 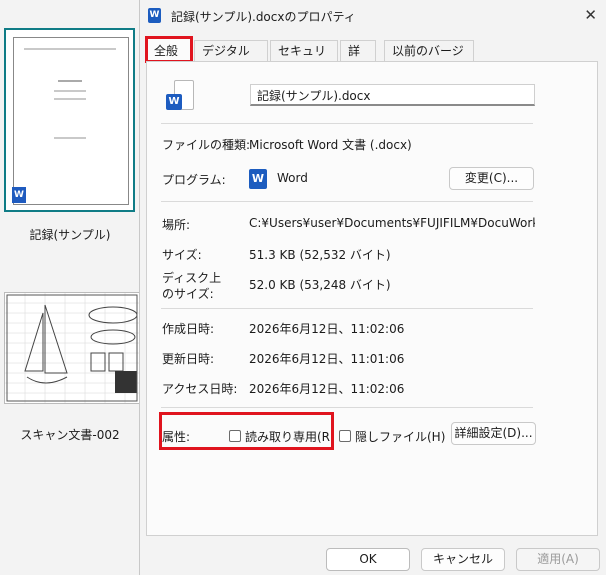 I want to click on disk-size-label: ディスク上, so click(x=192, y=278).